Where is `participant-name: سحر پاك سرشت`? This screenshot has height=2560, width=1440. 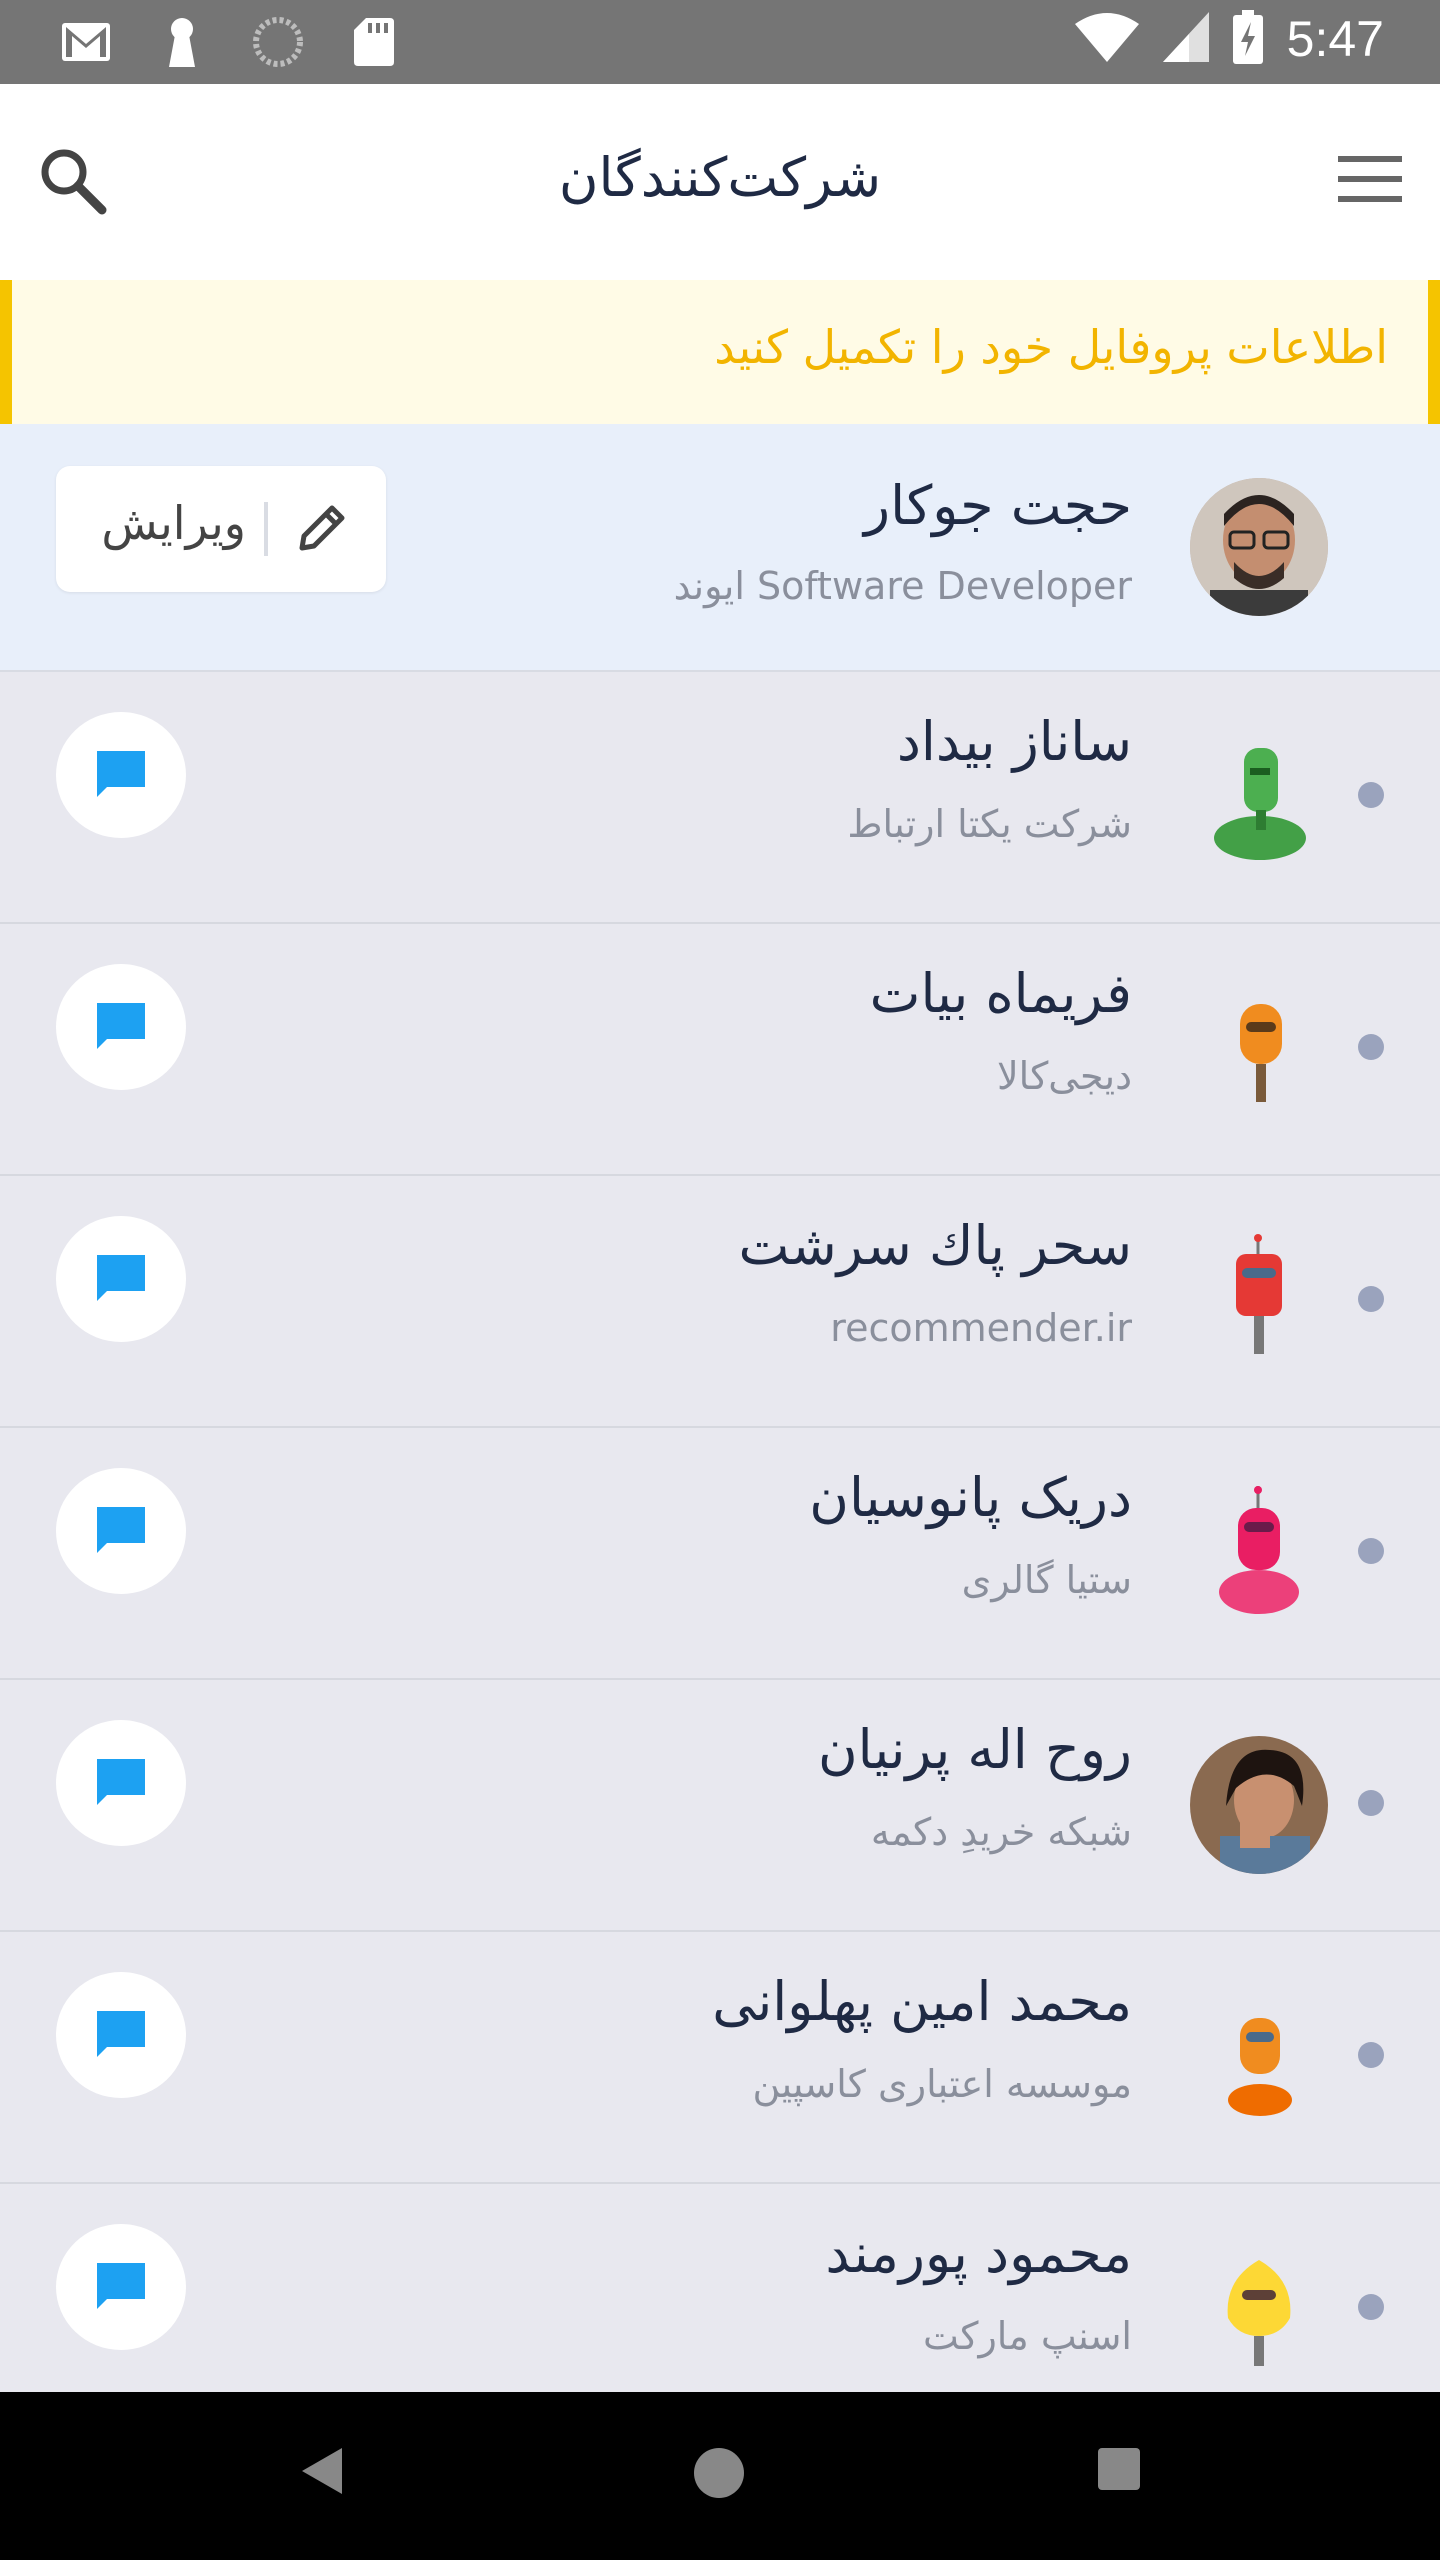 participant-name: سحر پاك سرشت is located at coordinates (935, 1245).